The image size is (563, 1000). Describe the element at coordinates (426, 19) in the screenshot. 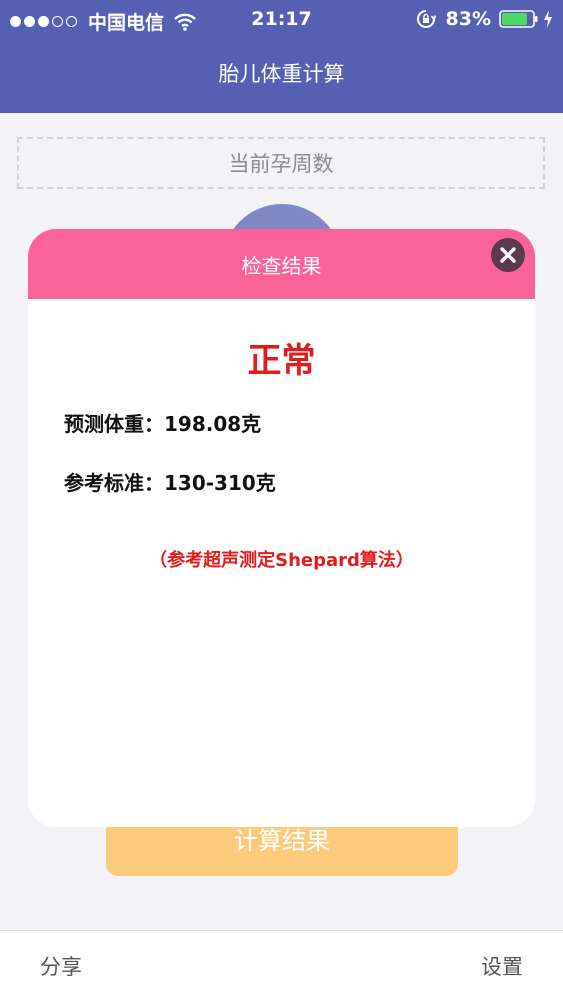

I see `orientation-lock-icon` at that location.